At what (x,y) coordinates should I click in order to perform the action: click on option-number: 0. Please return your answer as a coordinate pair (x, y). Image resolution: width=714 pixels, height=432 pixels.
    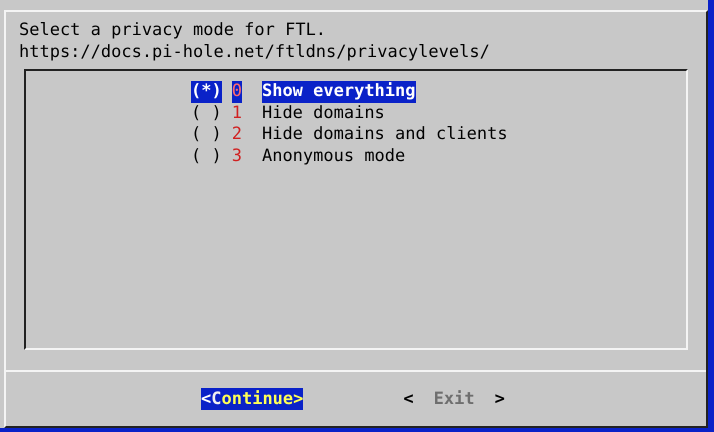
    Looking at the image, I should click on (237, 92).